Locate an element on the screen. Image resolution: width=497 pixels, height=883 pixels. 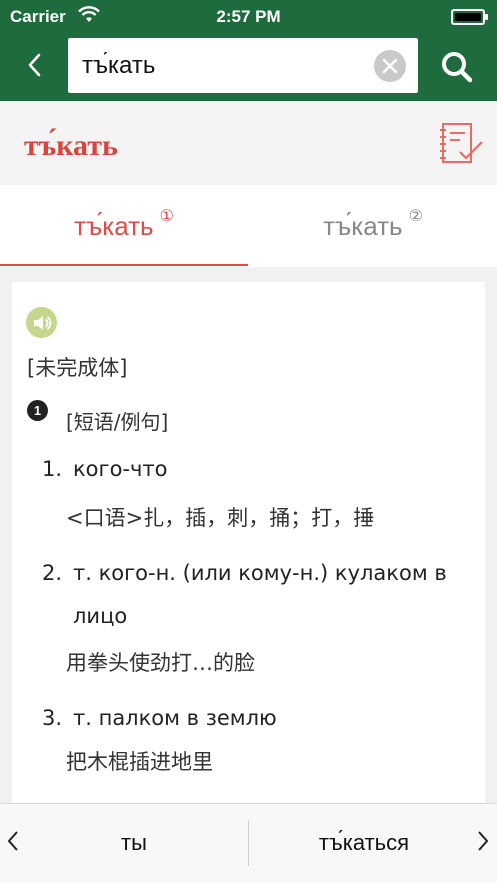
example-translation: 用拳头使劲打…的脸 is located at coordinates (160, 663).